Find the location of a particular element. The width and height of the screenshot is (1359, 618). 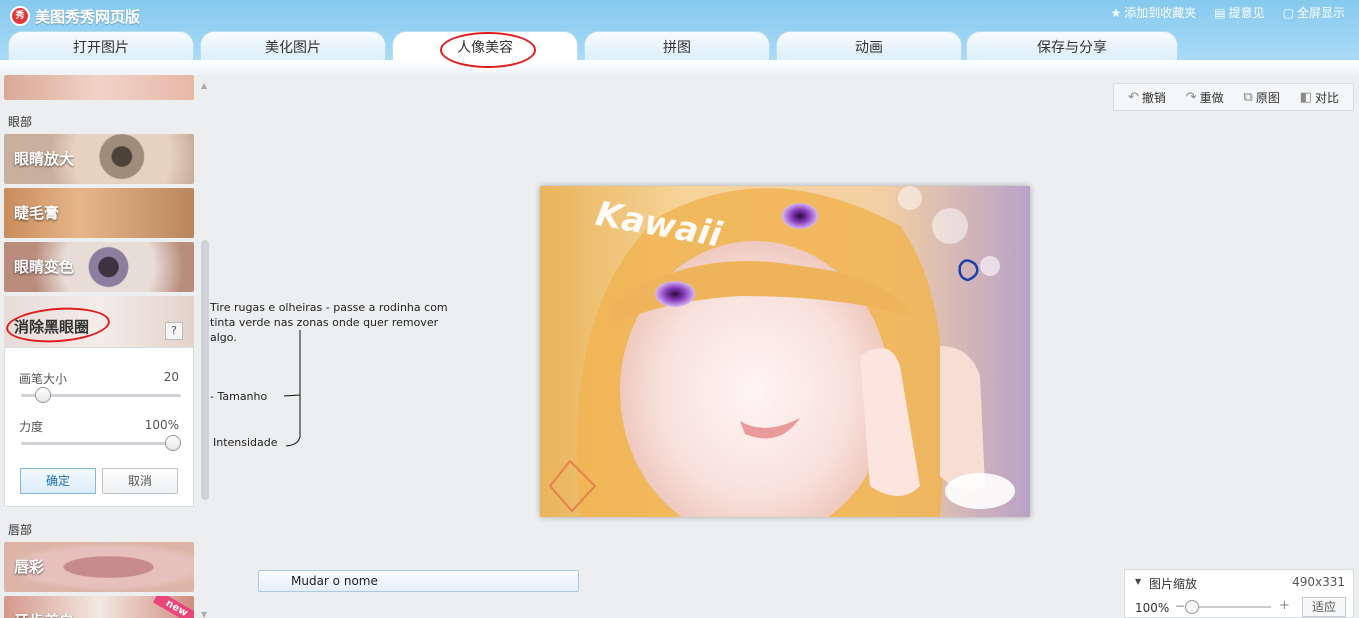

zoom-slider is located at coordinates (1229, 607).